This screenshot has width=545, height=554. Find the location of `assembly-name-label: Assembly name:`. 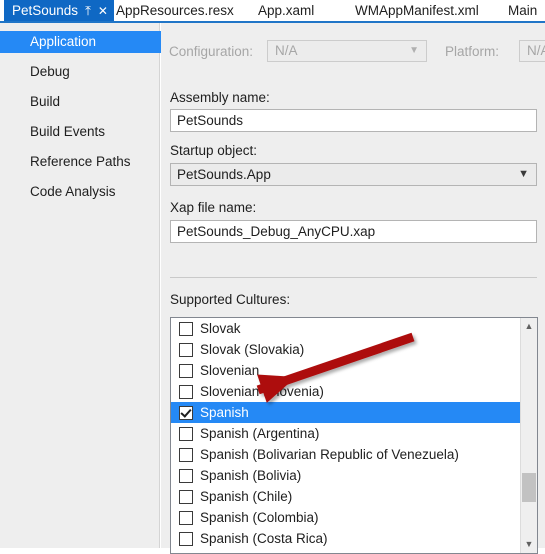

assembly-name-label: Assembly name: is located at coordinates (220, 97).